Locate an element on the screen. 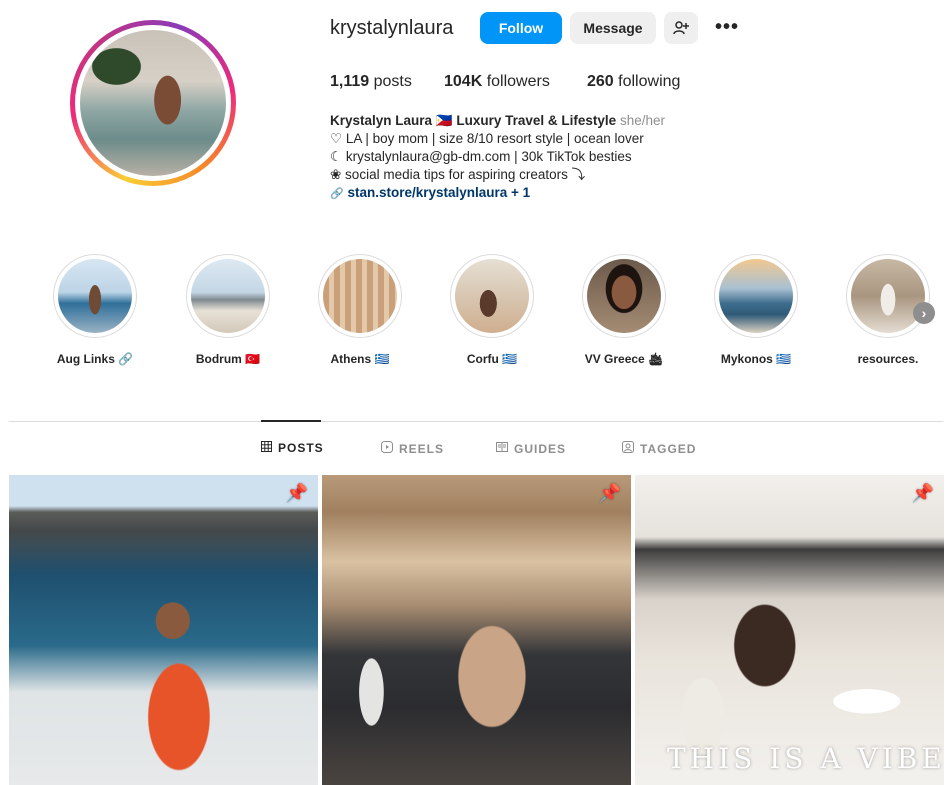 The height and width of the screenshot is (785, 947). tab-label: POSTS is located at coordinates (301, 448).